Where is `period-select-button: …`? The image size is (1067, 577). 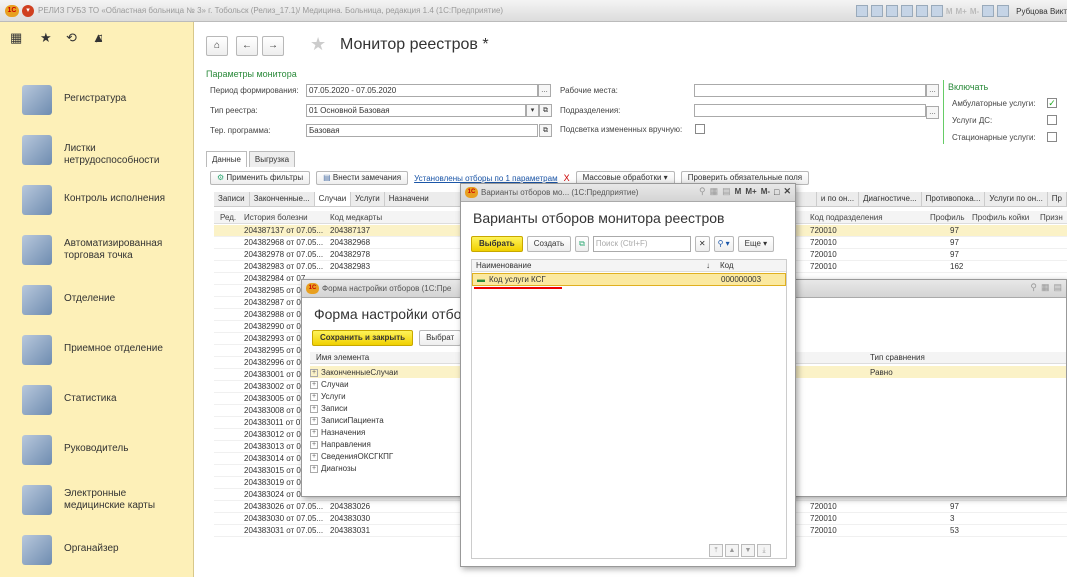 period-select-button: … is located at coordinates (544, 90).